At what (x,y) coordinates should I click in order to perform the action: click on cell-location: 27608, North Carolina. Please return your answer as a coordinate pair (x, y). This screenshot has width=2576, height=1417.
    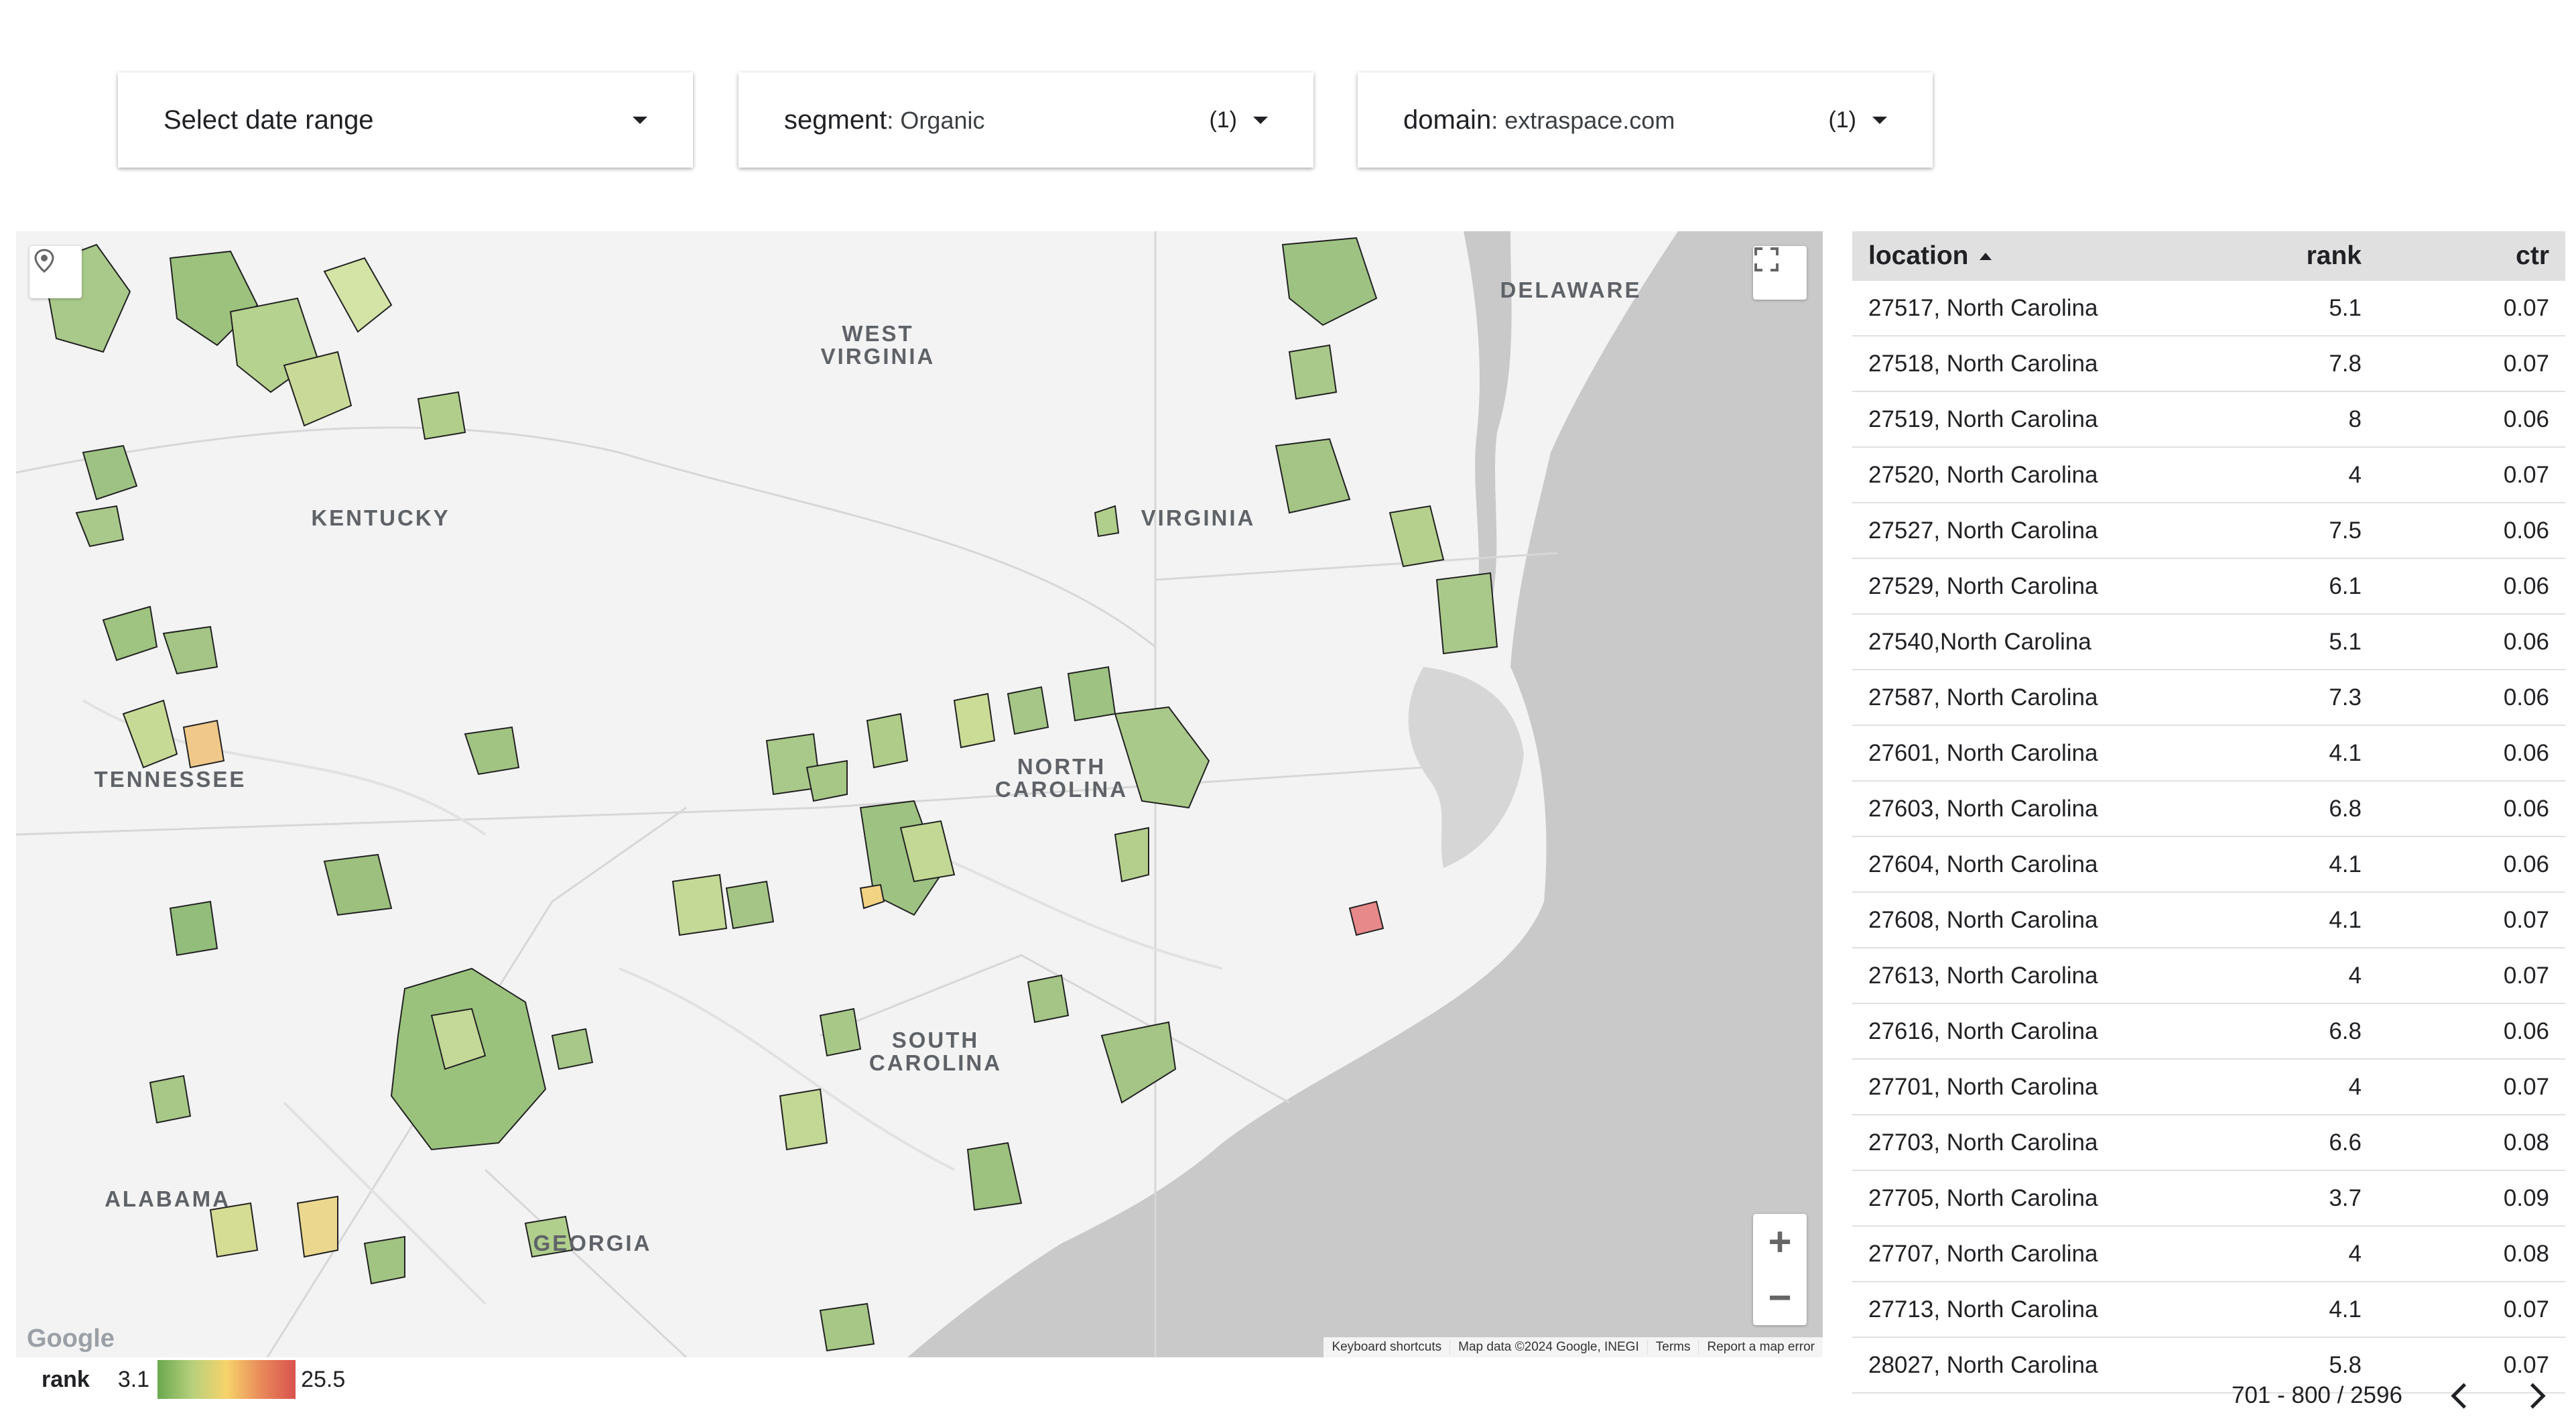
    Looking at the image, I should click on (1983, 919).